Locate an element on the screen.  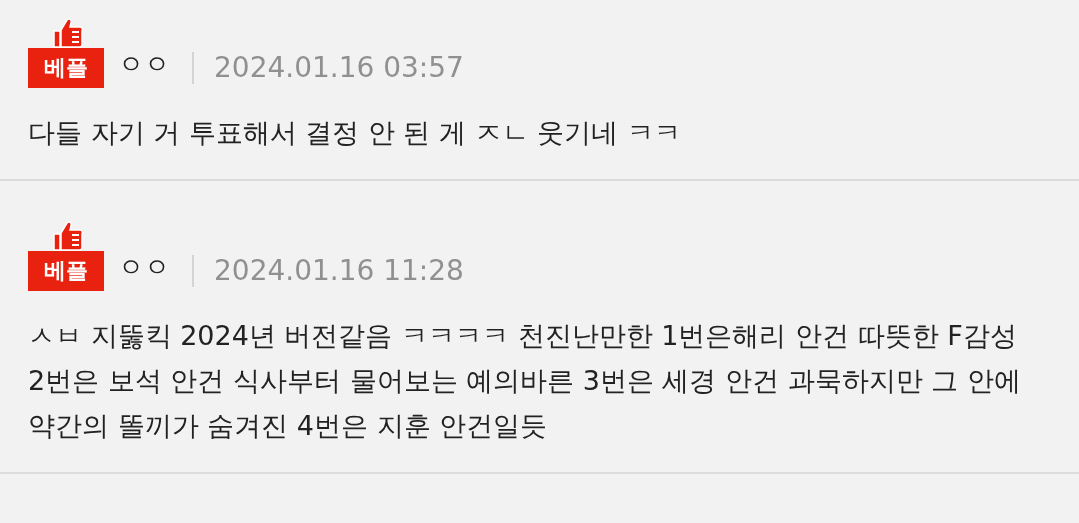
comment-date: 2024.01.16 11:28 is located at coordinates (339, 270).